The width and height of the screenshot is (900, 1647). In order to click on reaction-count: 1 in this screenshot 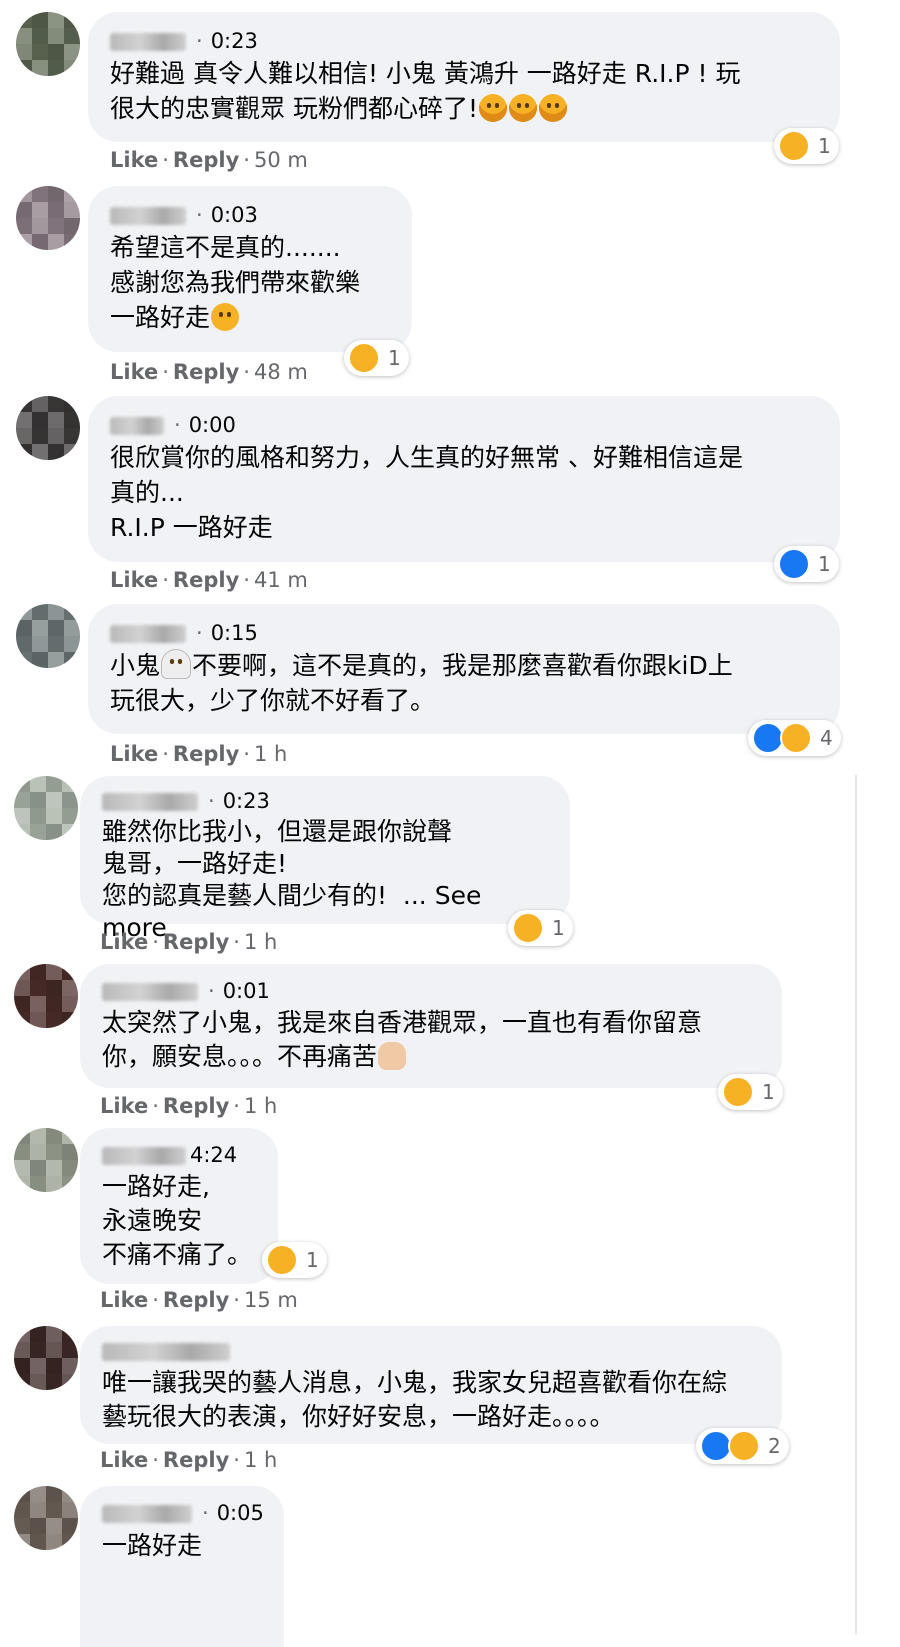, I will do `click(824, 146)`.